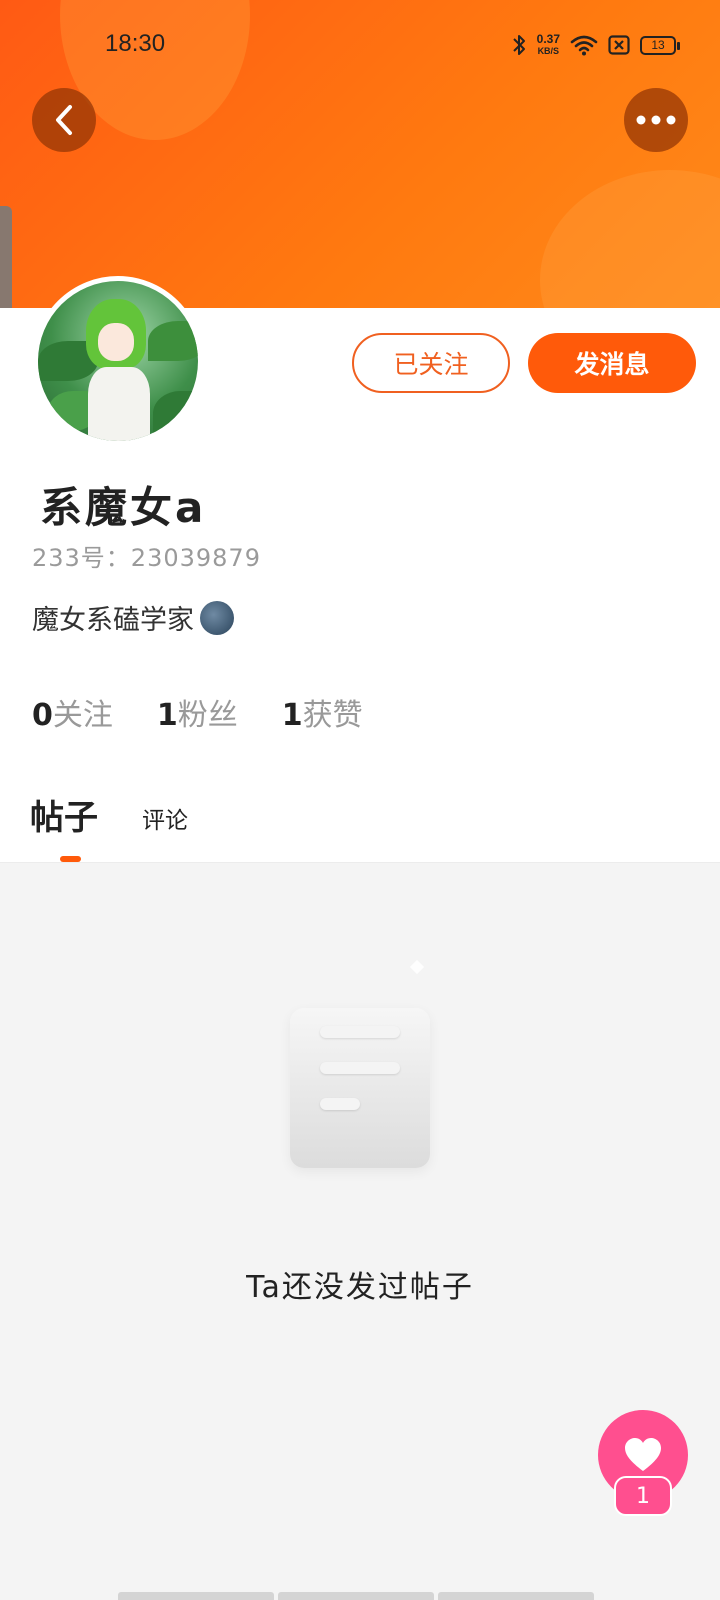 This screenshot has width=720, height=1600. What do you see at coordinates (217, 617) in the screenshot?
I see `moon-emoji-icon` at bounding box center [217, 617].